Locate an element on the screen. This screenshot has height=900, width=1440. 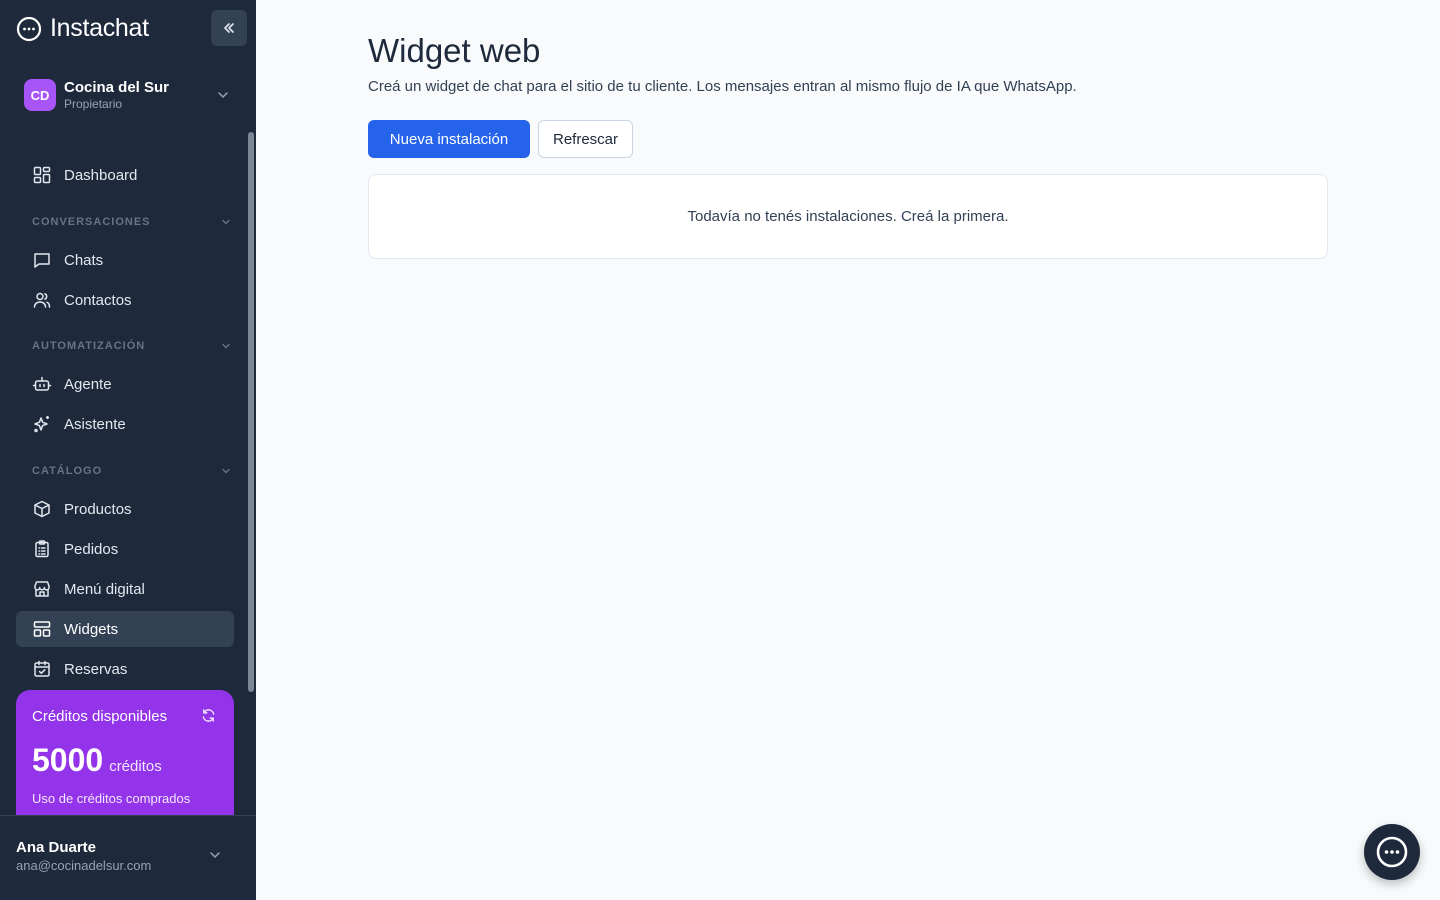
section-label: CONVERSACIONES is located at coordinates (91, 222).